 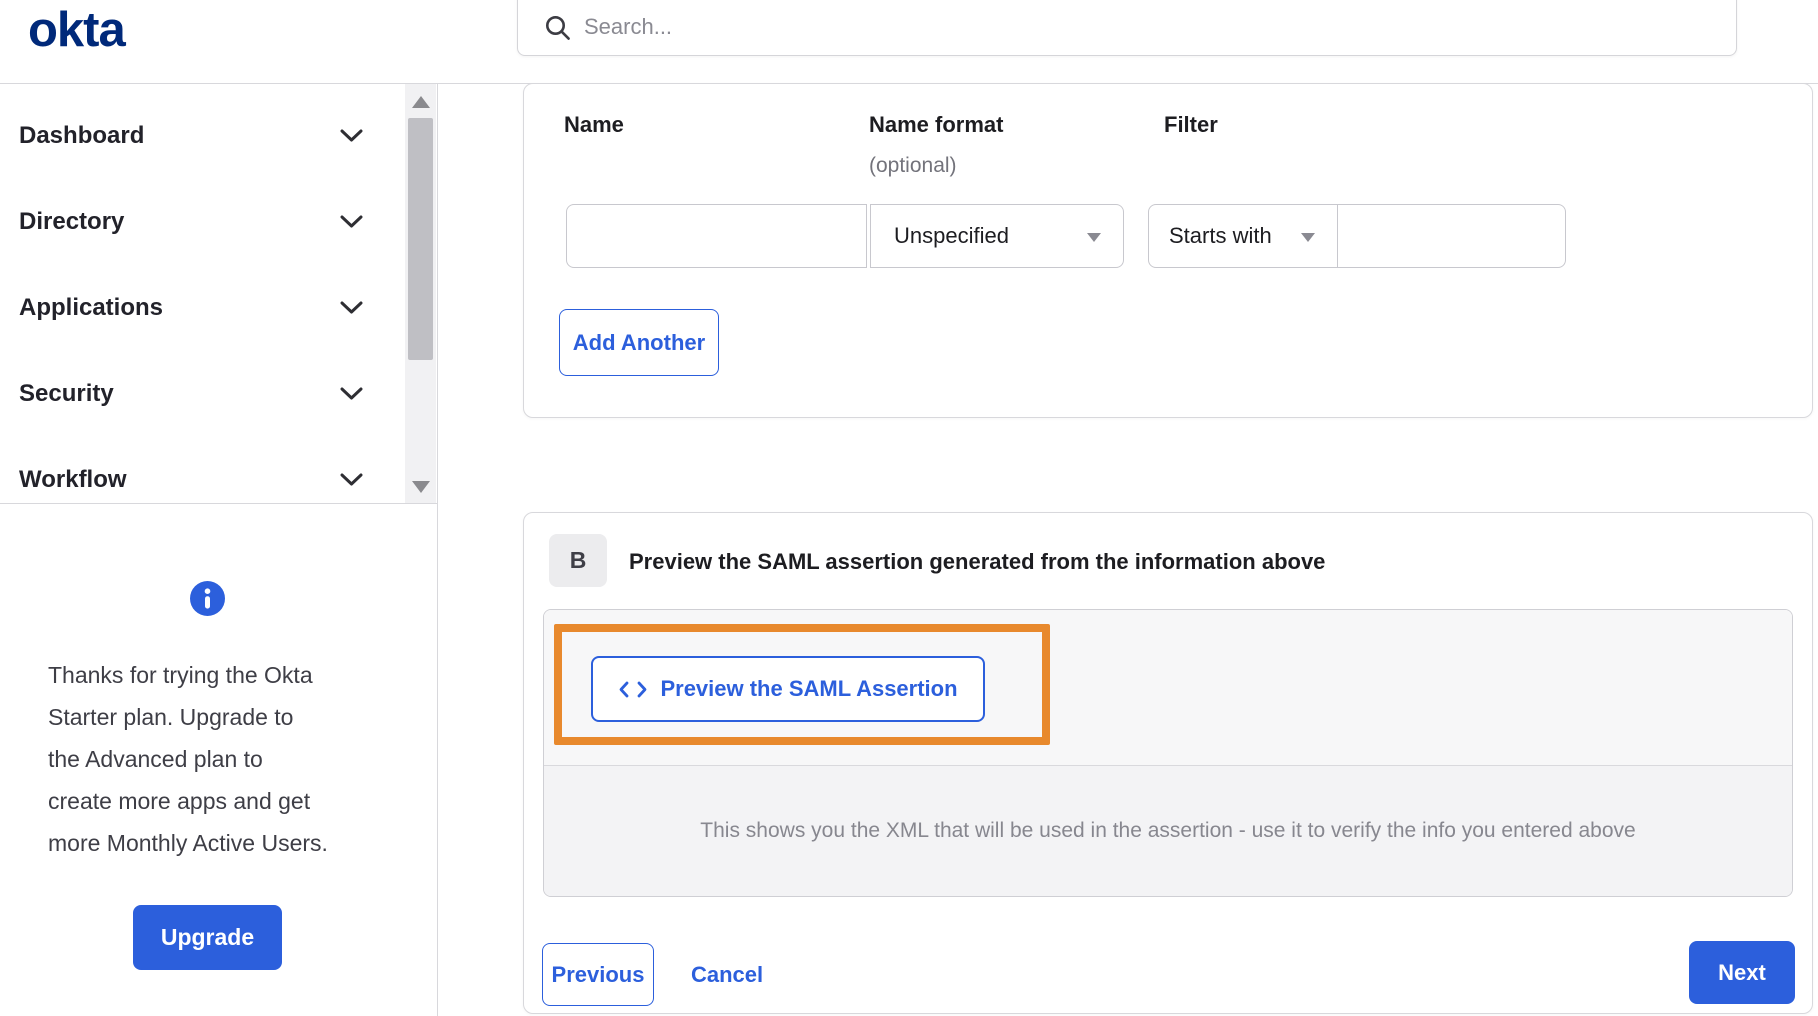 What do you see at coordinates (716, 236) in the screenshot?
I see `attribute-name-input` at bounding box center [716, 236].